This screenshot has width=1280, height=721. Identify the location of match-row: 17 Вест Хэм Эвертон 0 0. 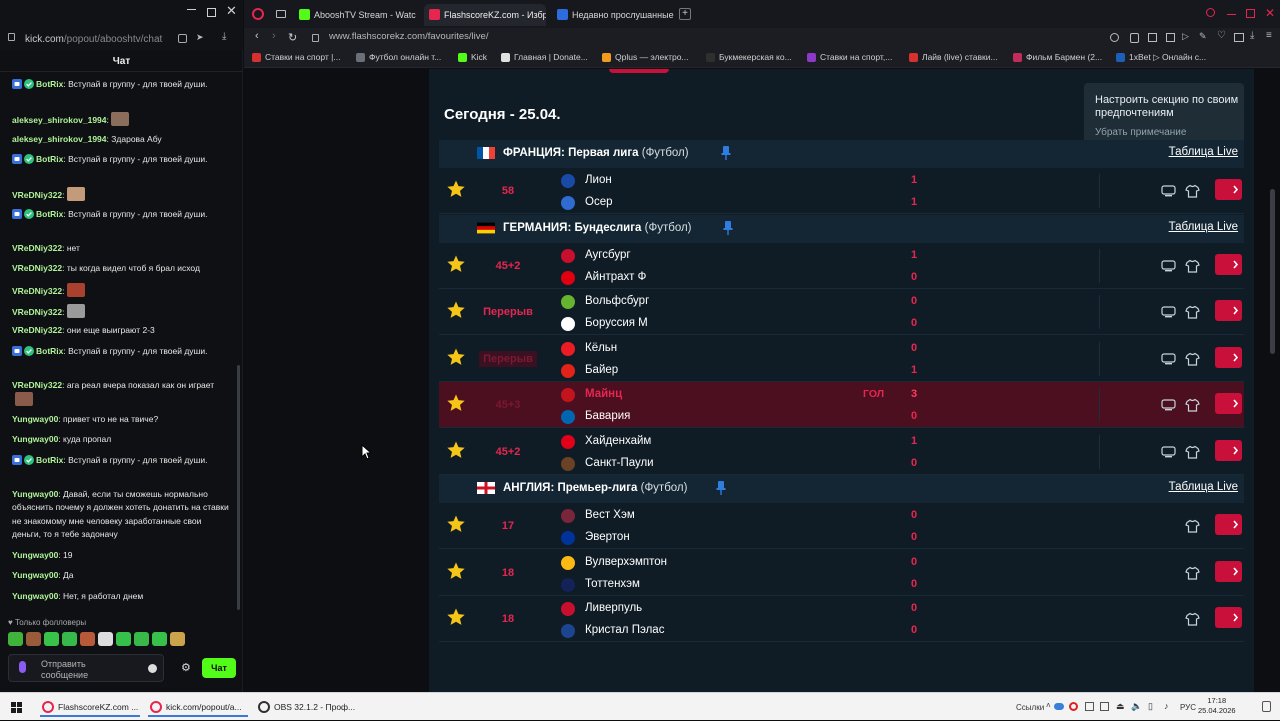
(841, 526).